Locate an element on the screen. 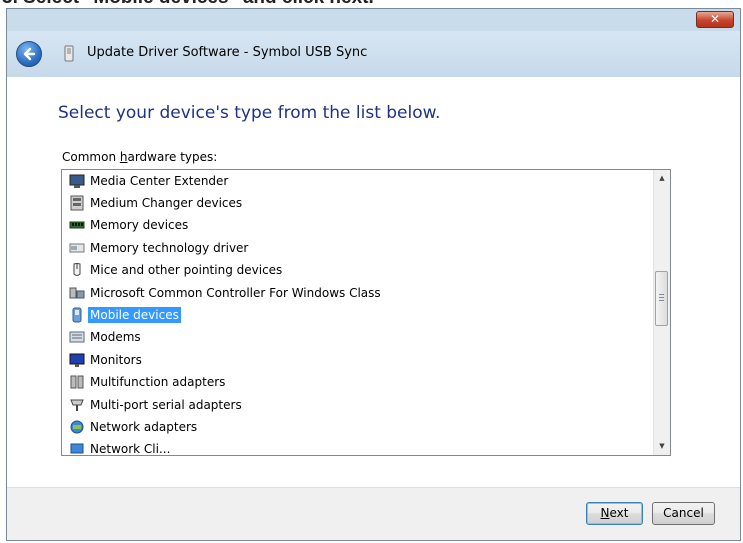 Image resolution: width=743 pixels, height=543 pixels. monitor-icon is located at coordinates (77, 360).